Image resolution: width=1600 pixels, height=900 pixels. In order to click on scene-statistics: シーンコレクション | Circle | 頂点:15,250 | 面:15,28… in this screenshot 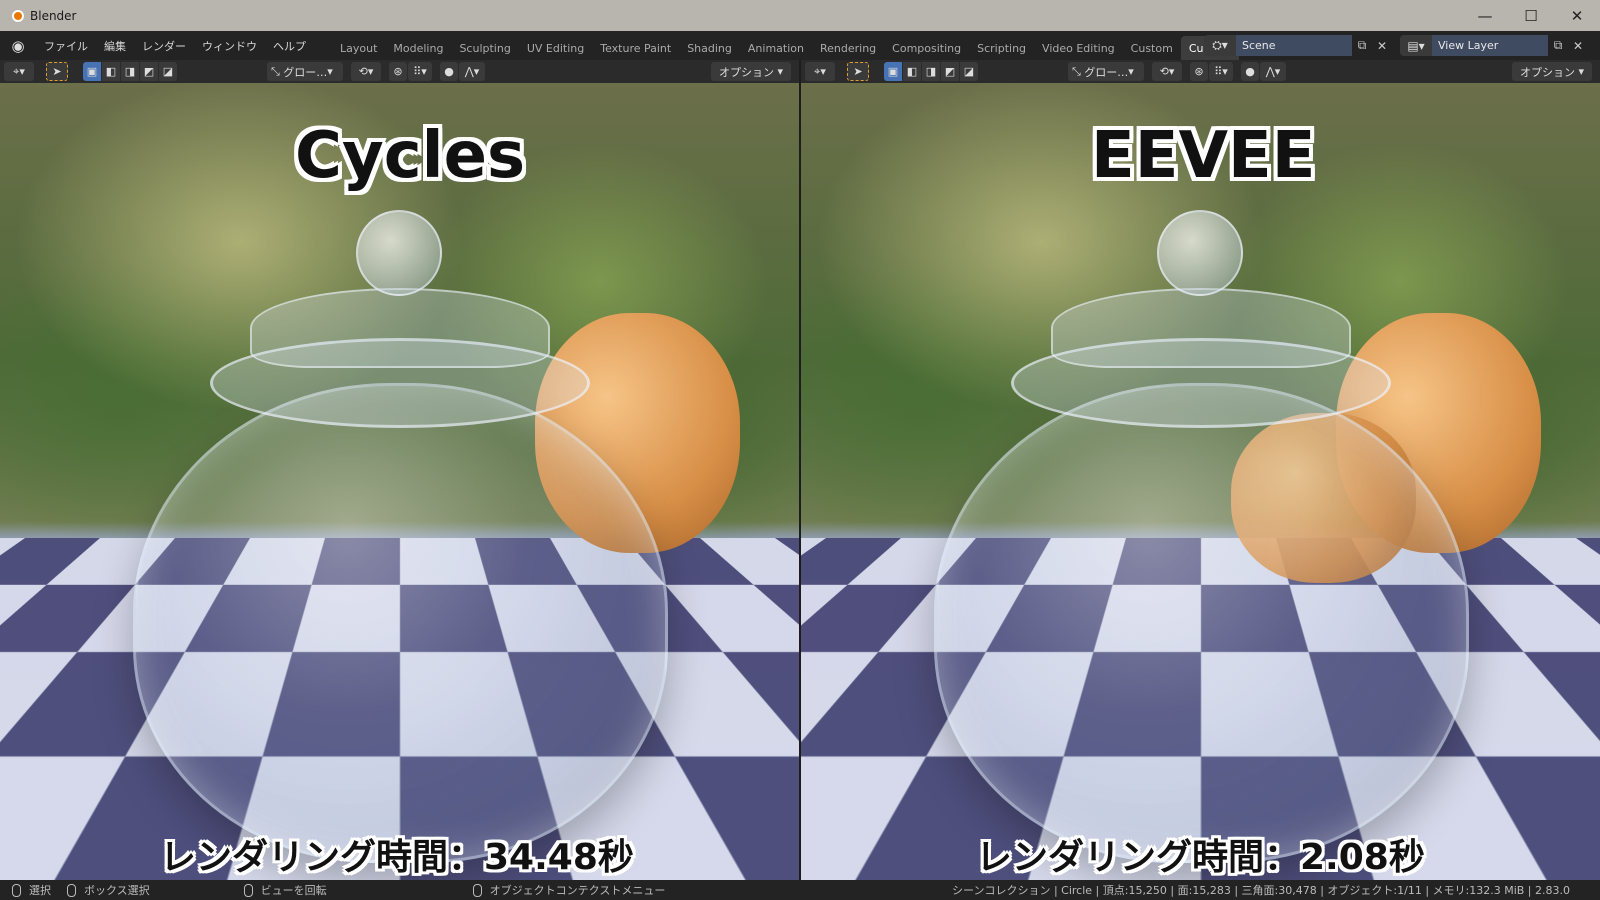, I will do `click(1261, 890)`.